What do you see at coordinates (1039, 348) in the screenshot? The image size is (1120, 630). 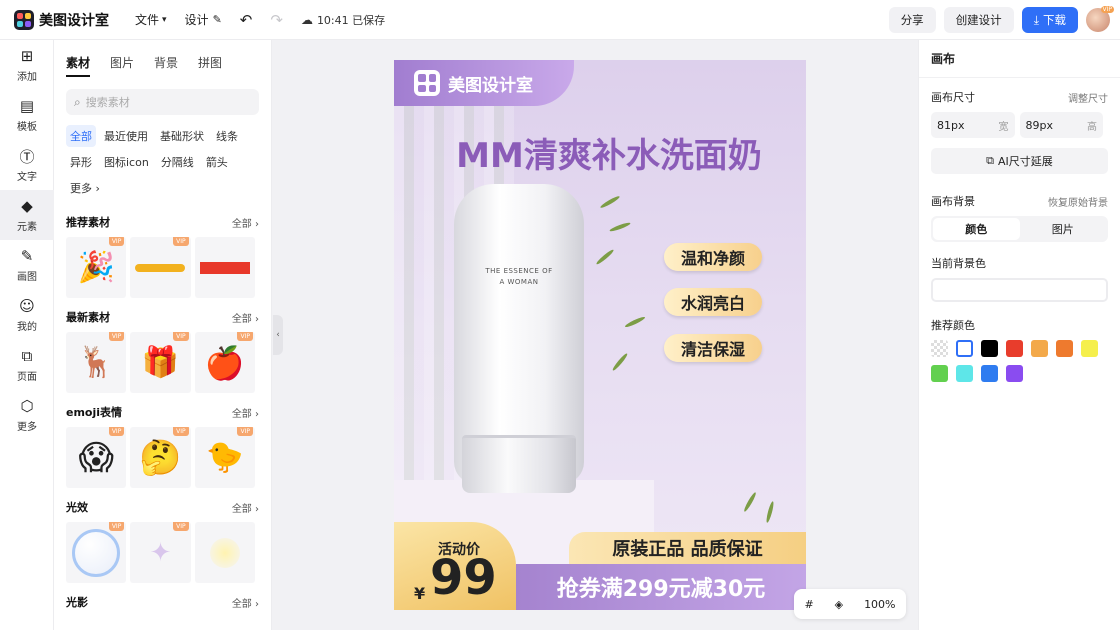 I see `swatch-light-orange` at bounding box center [1039, 348].